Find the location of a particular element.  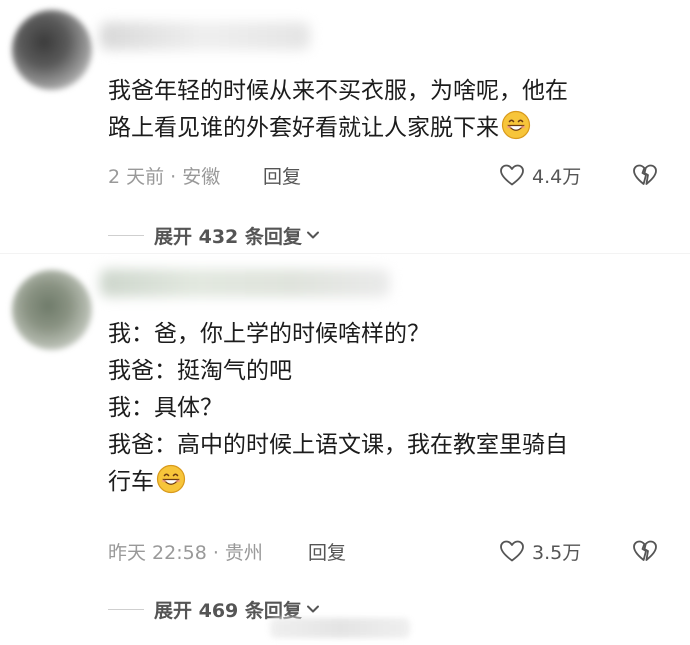

comment-meta: 2 天前 · 安徽 回复 4.4万 is located at coordinates (388, 175).